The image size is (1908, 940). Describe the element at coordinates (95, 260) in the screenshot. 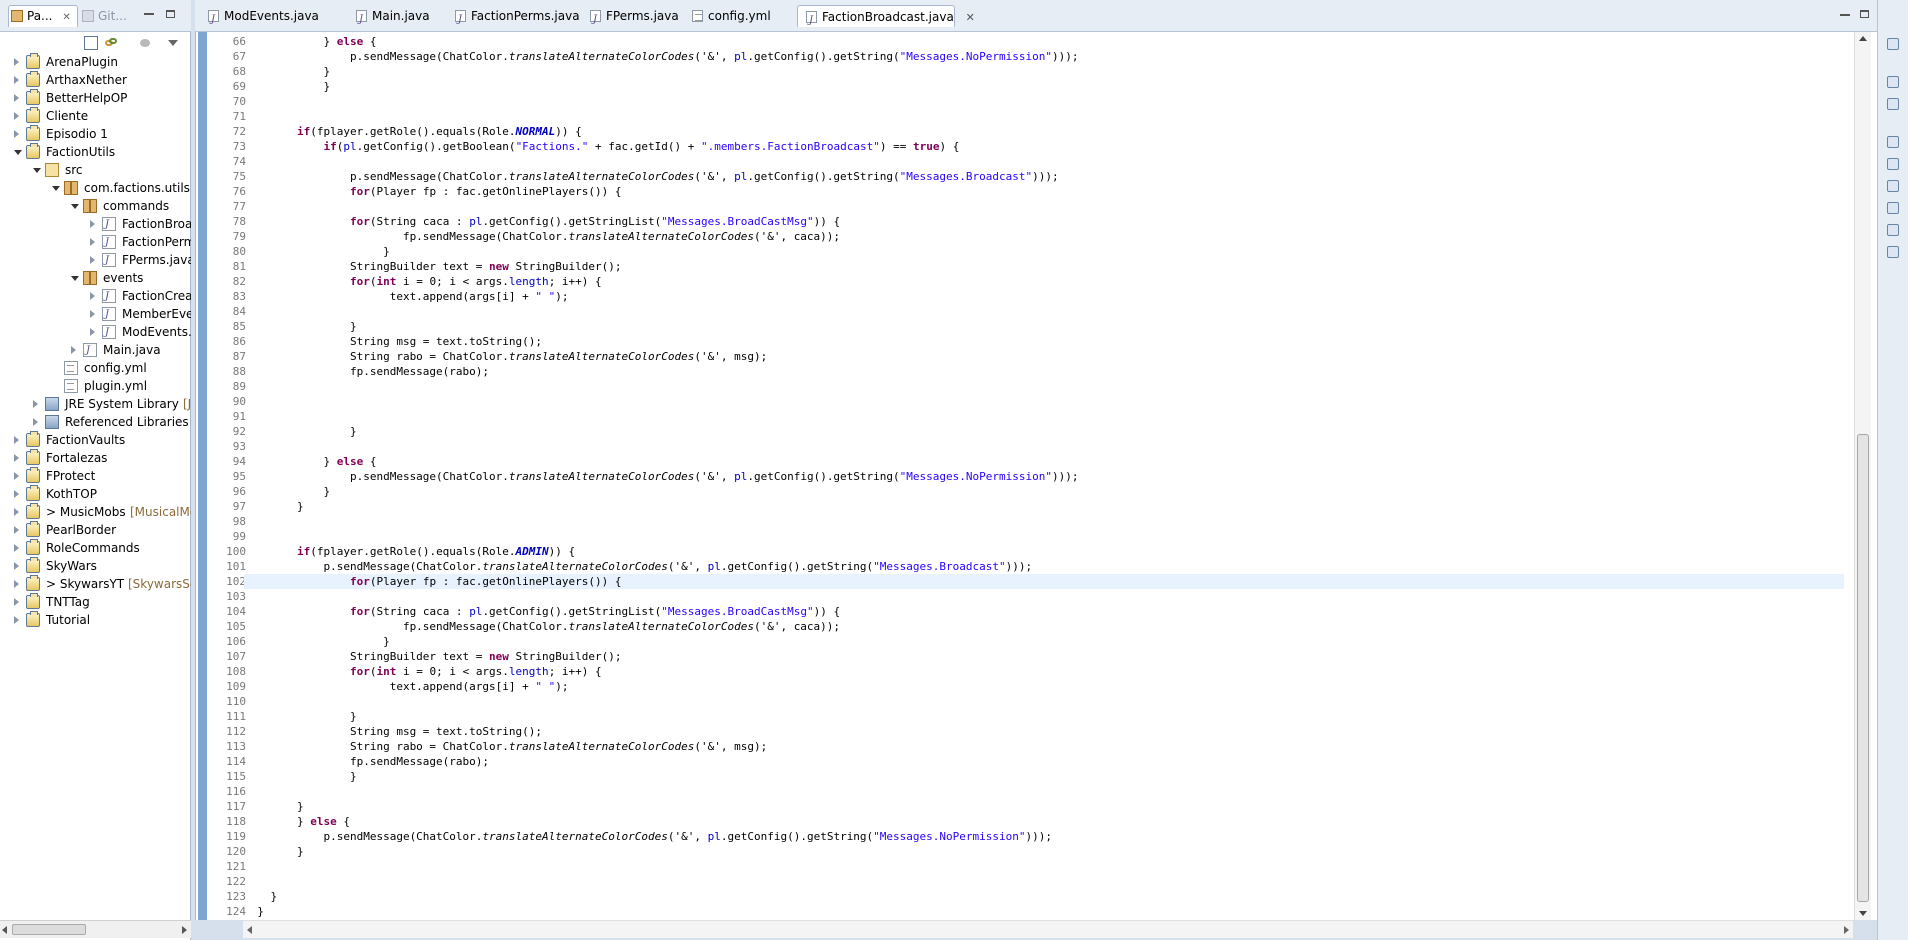

I see `tree-node: FPerms.java` at that location.